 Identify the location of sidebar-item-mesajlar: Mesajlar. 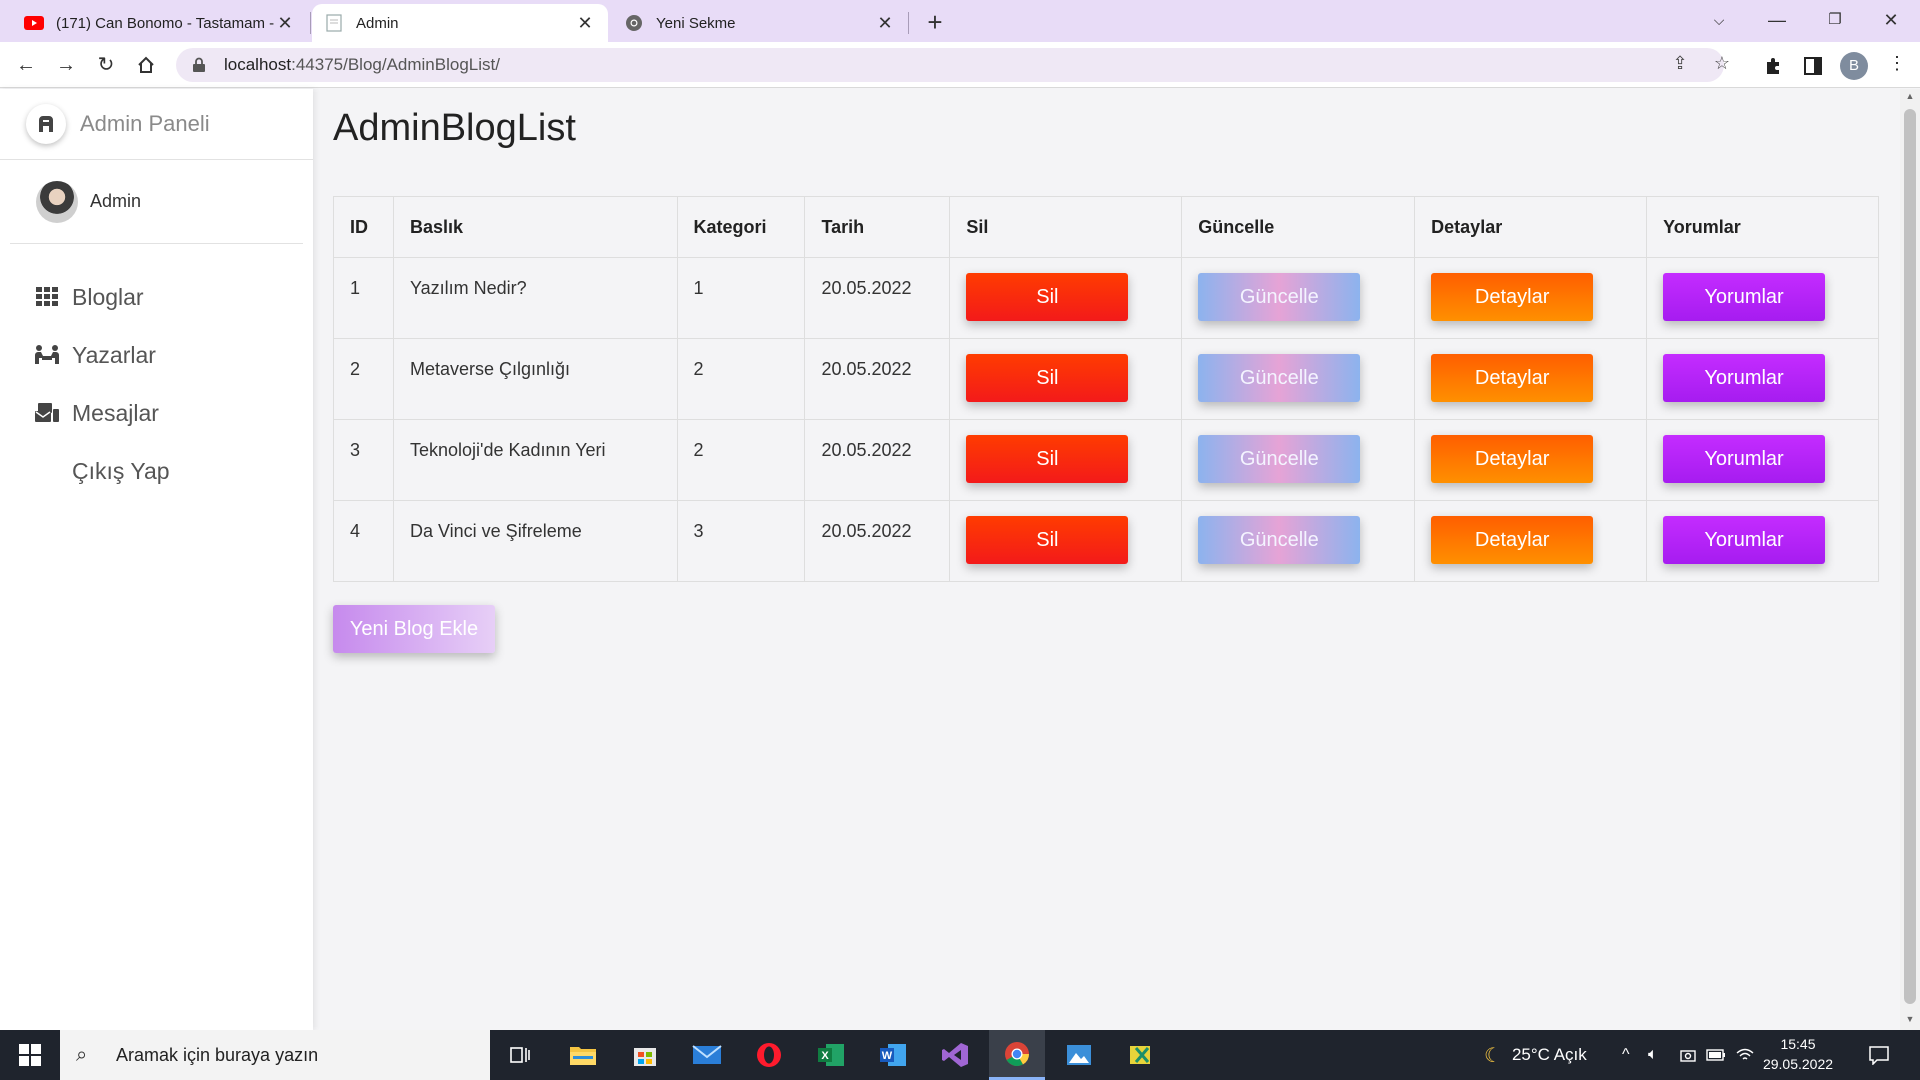
(156, 413).